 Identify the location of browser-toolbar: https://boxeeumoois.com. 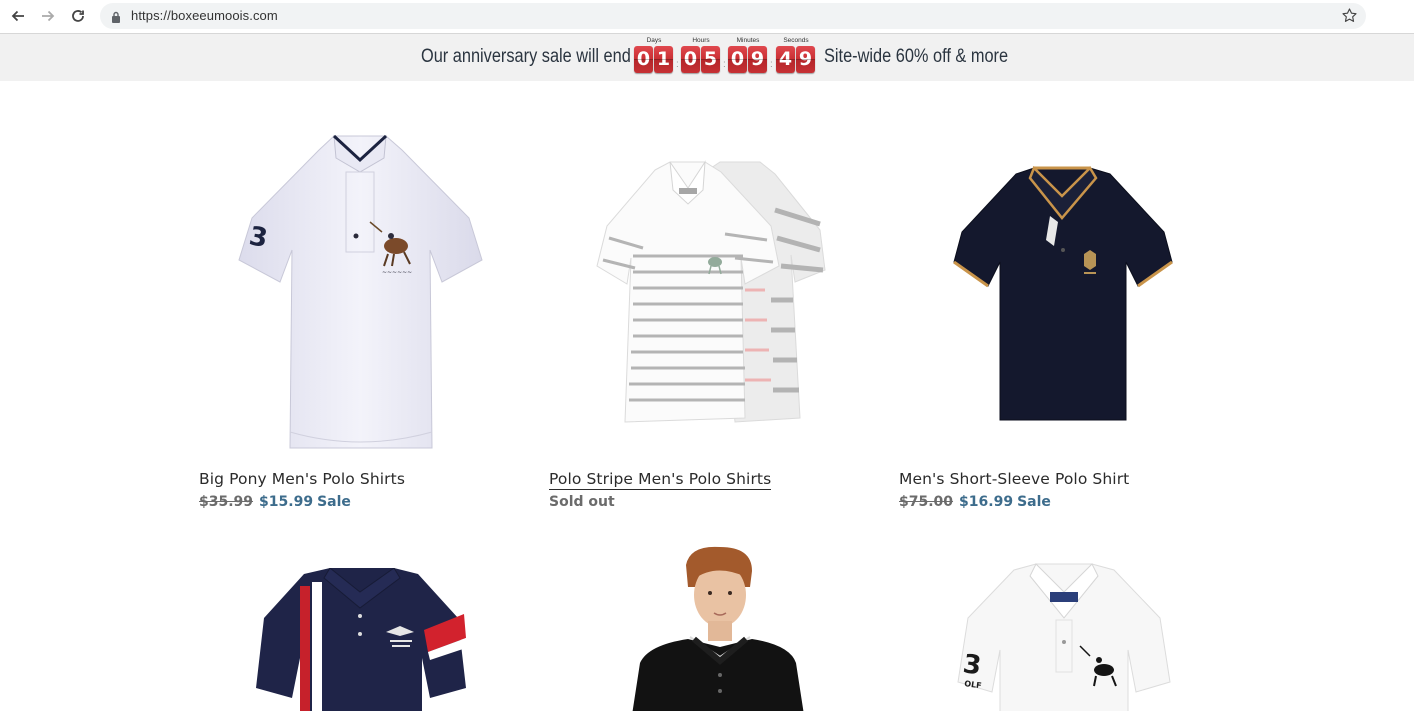
(707, 17).